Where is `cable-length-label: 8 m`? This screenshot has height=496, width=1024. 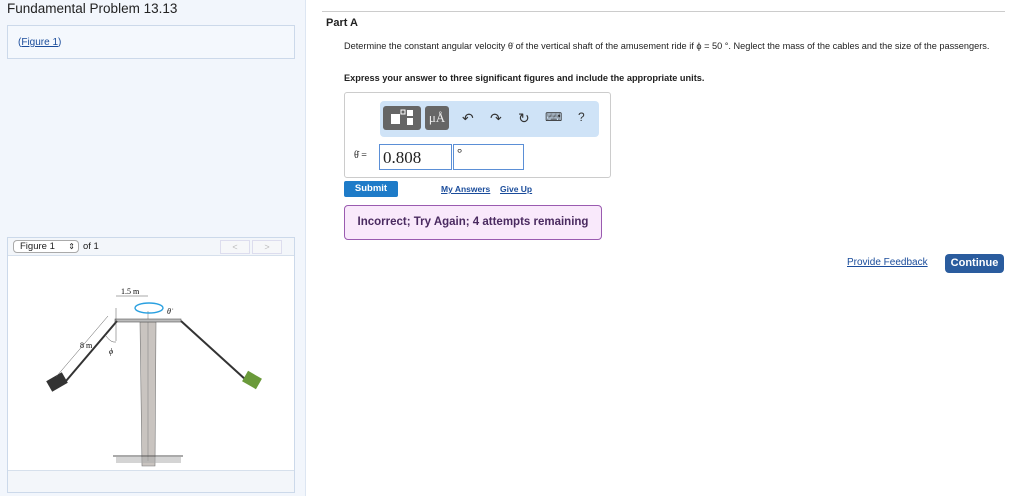
cable-length-label: 8 m is located at coordinates (86, 345).